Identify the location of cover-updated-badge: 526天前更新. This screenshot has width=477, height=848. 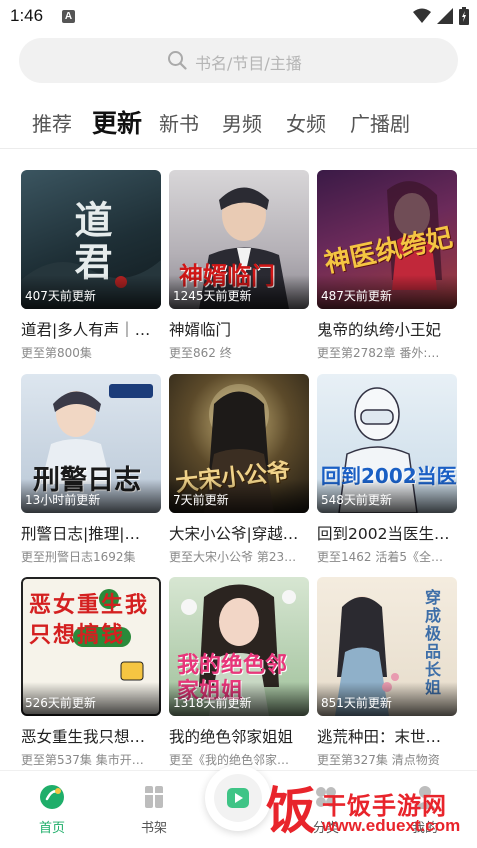
(60, 703).